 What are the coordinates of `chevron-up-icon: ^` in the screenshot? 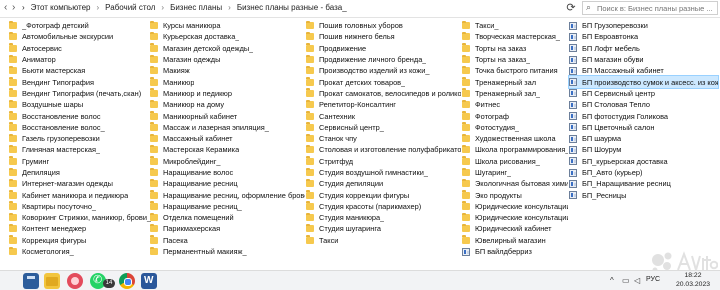 It's located at (612, 280).